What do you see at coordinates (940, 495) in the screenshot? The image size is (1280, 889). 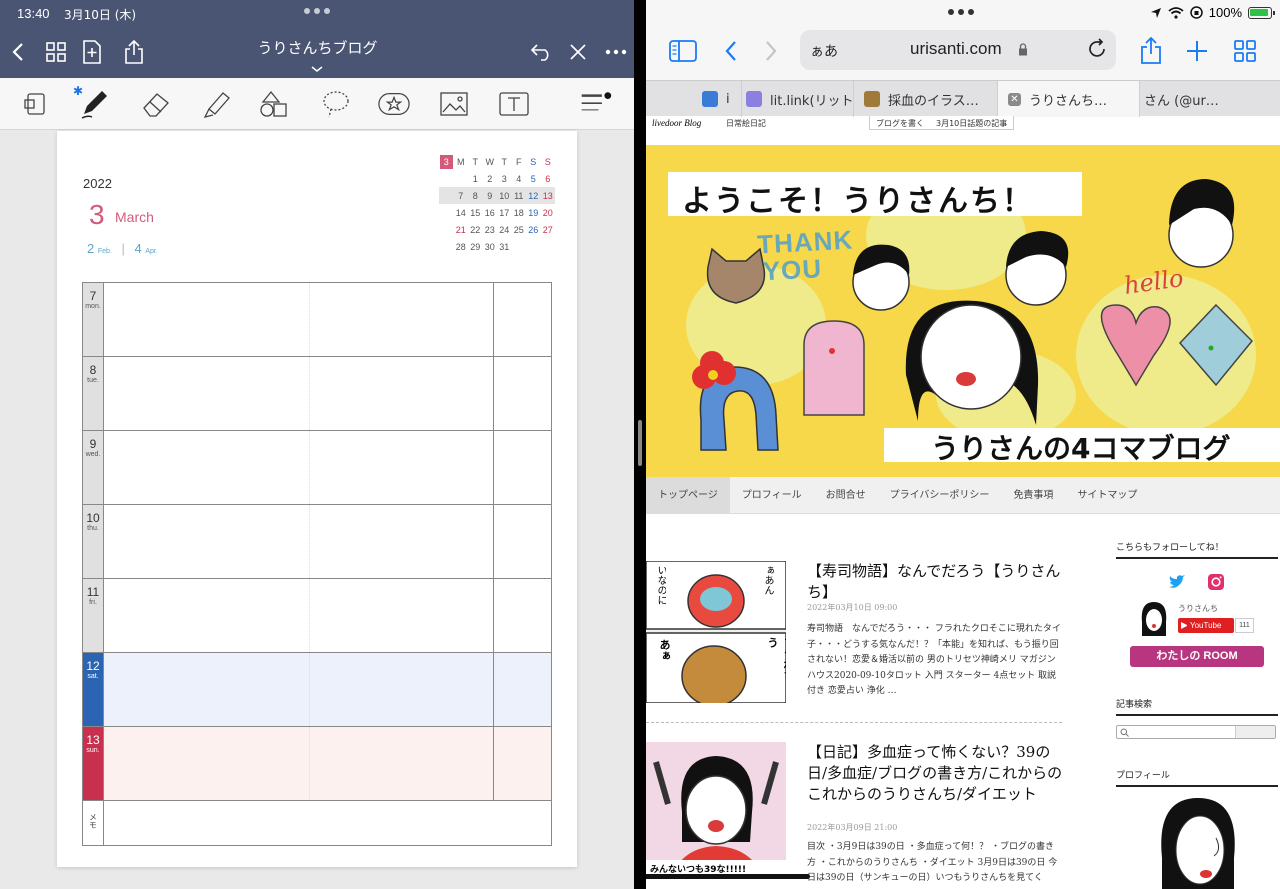 I see `nav-privacy: プライバシーポリシー` at bounding box center [940, 495].